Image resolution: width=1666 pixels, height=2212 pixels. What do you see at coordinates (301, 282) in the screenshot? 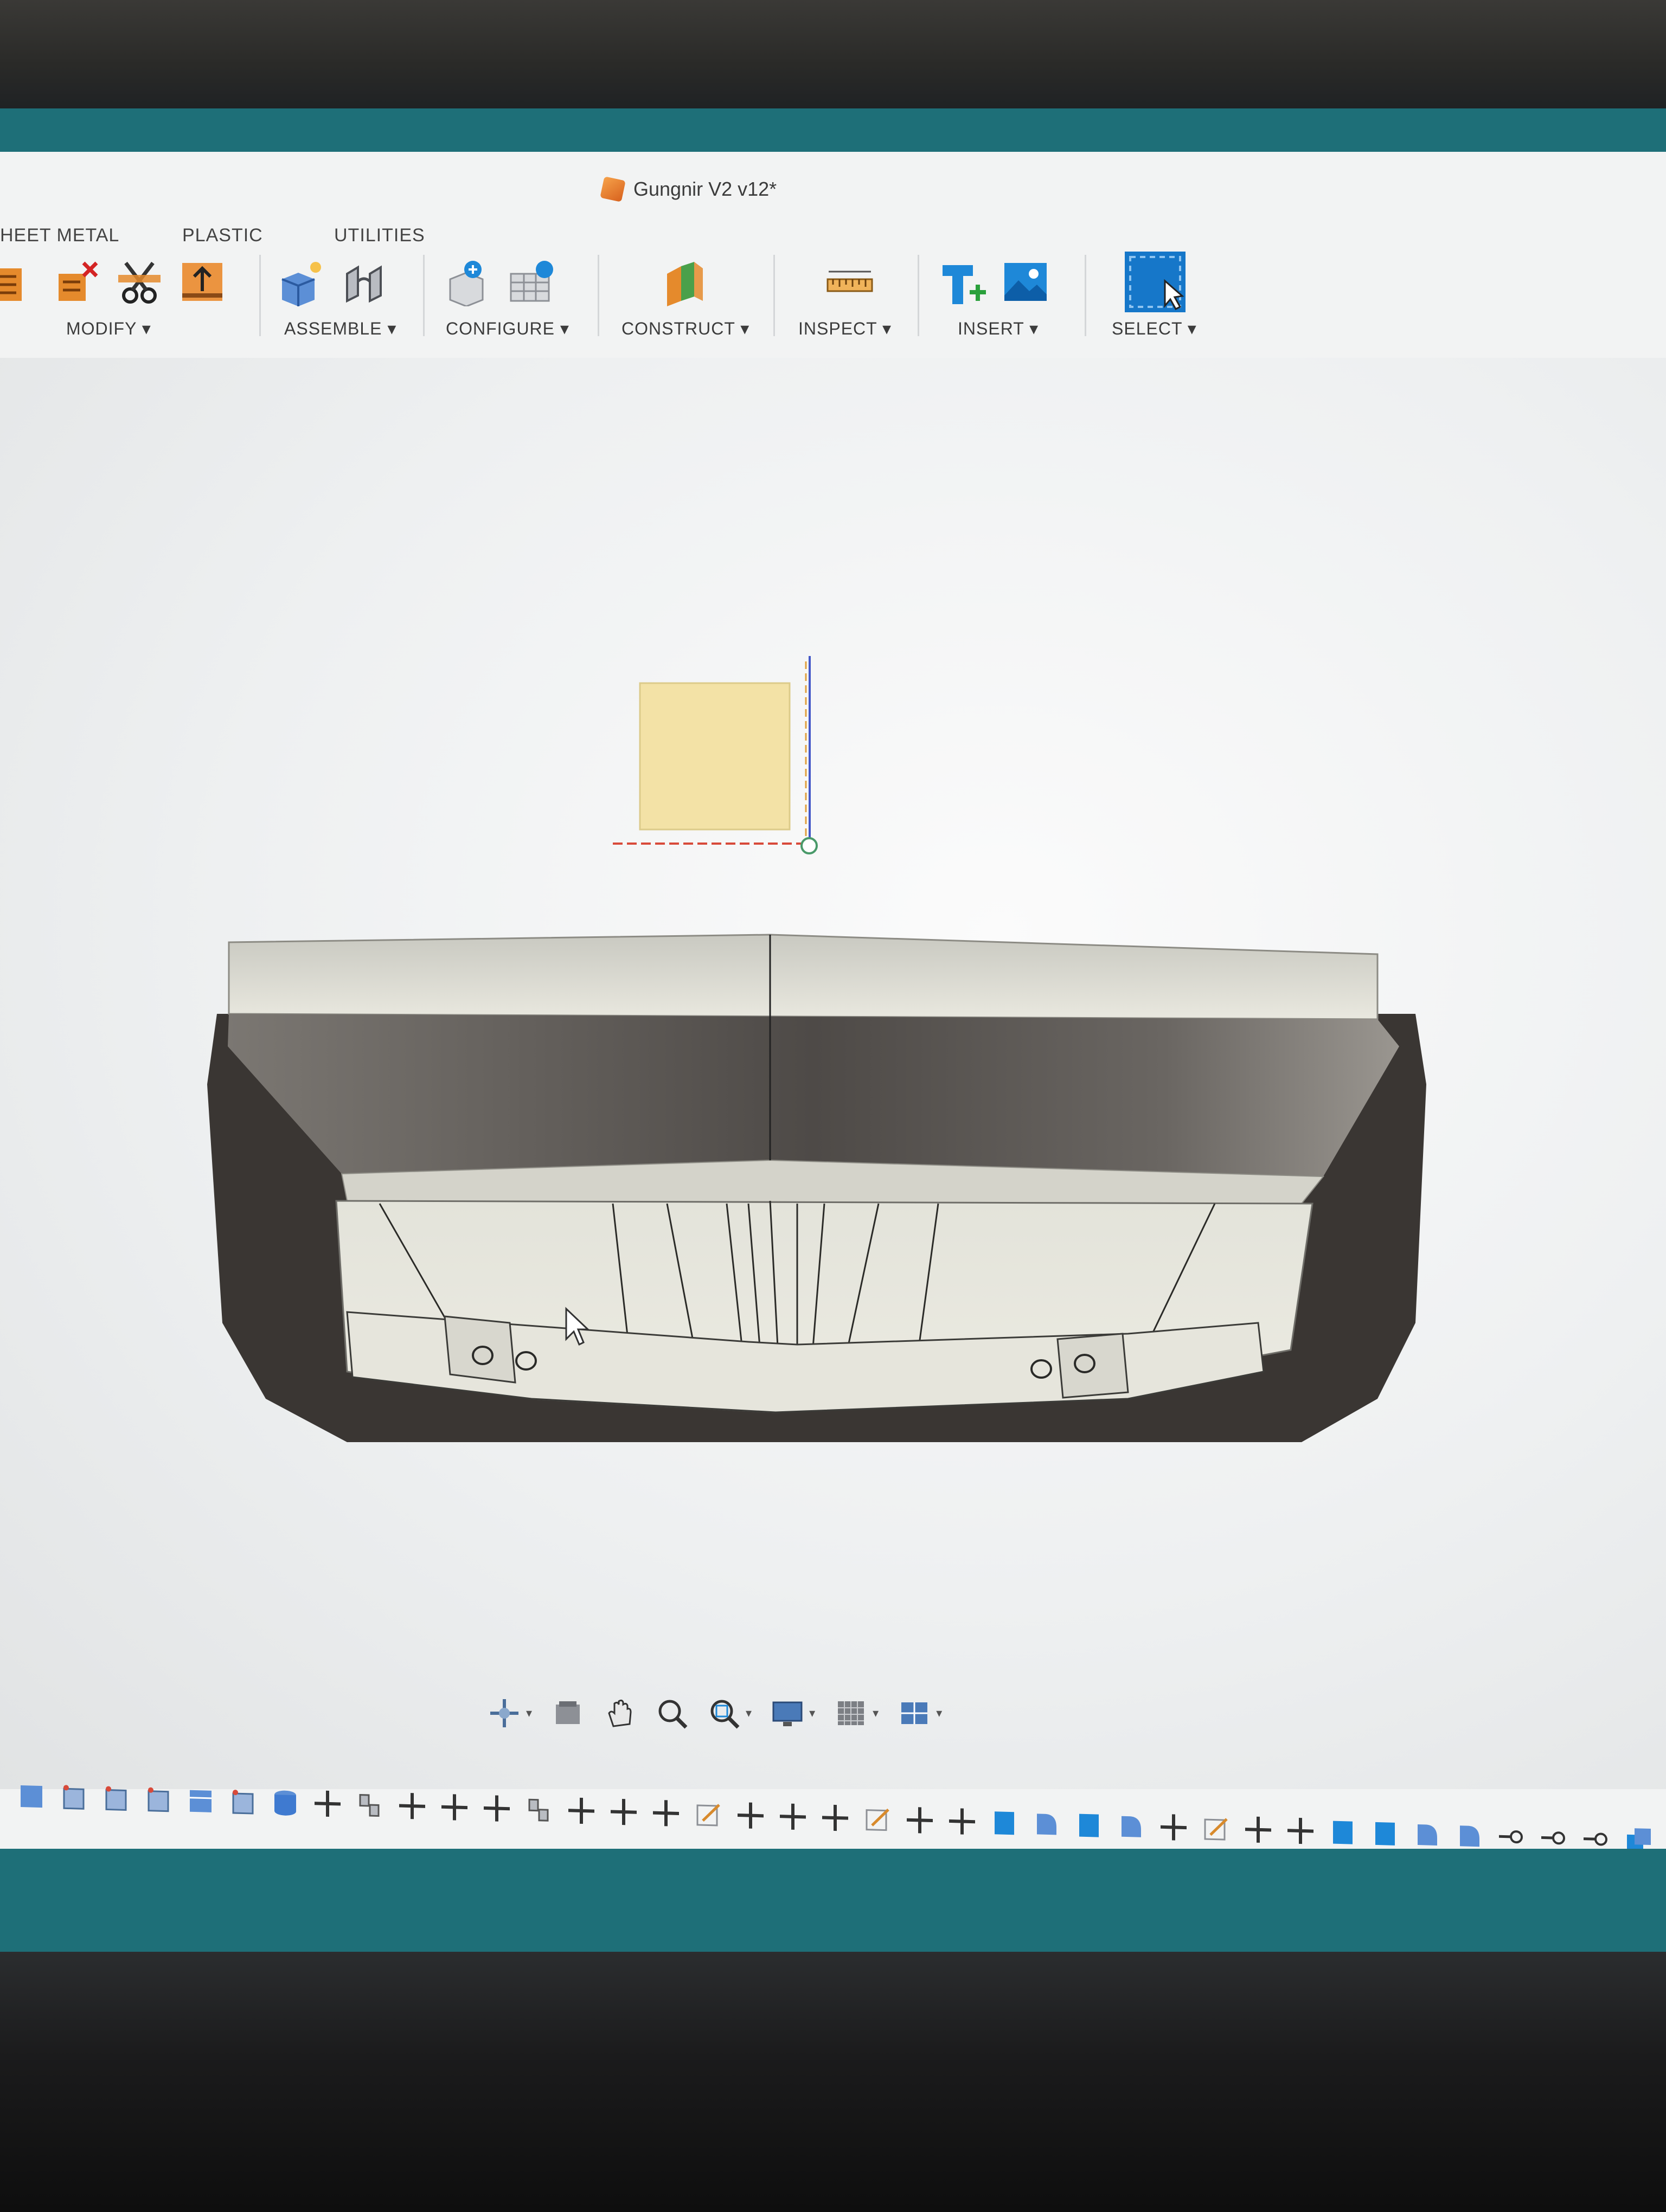
I see `new-component-icon` at bounding box center [301, 282].